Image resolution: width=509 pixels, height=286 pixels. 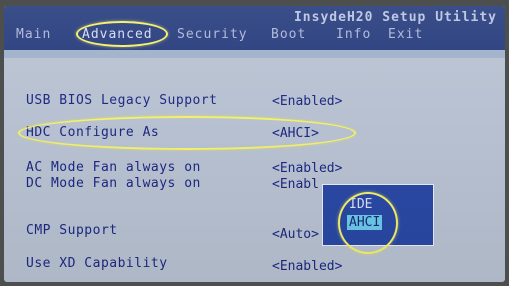 What do you see at coordinates (307, 266) in the screenshot?
I see `setting-value-use-xd: <Enabled>` at bounding box center [307, 266].